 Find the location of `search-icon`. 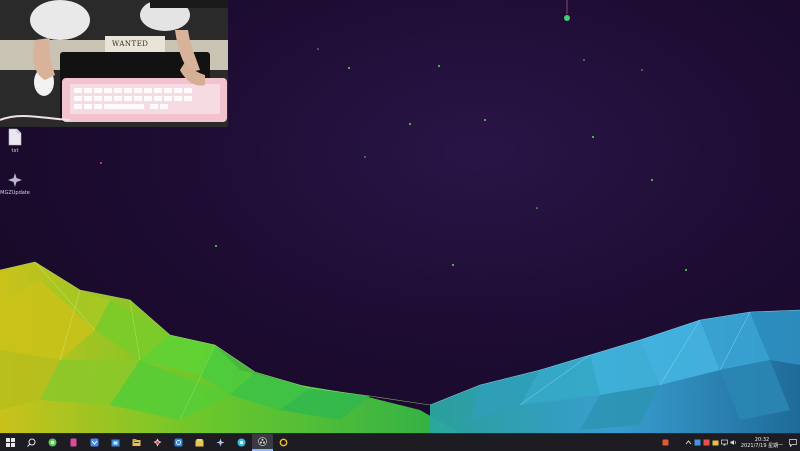

search-icon is located at coordinates (31, 442).